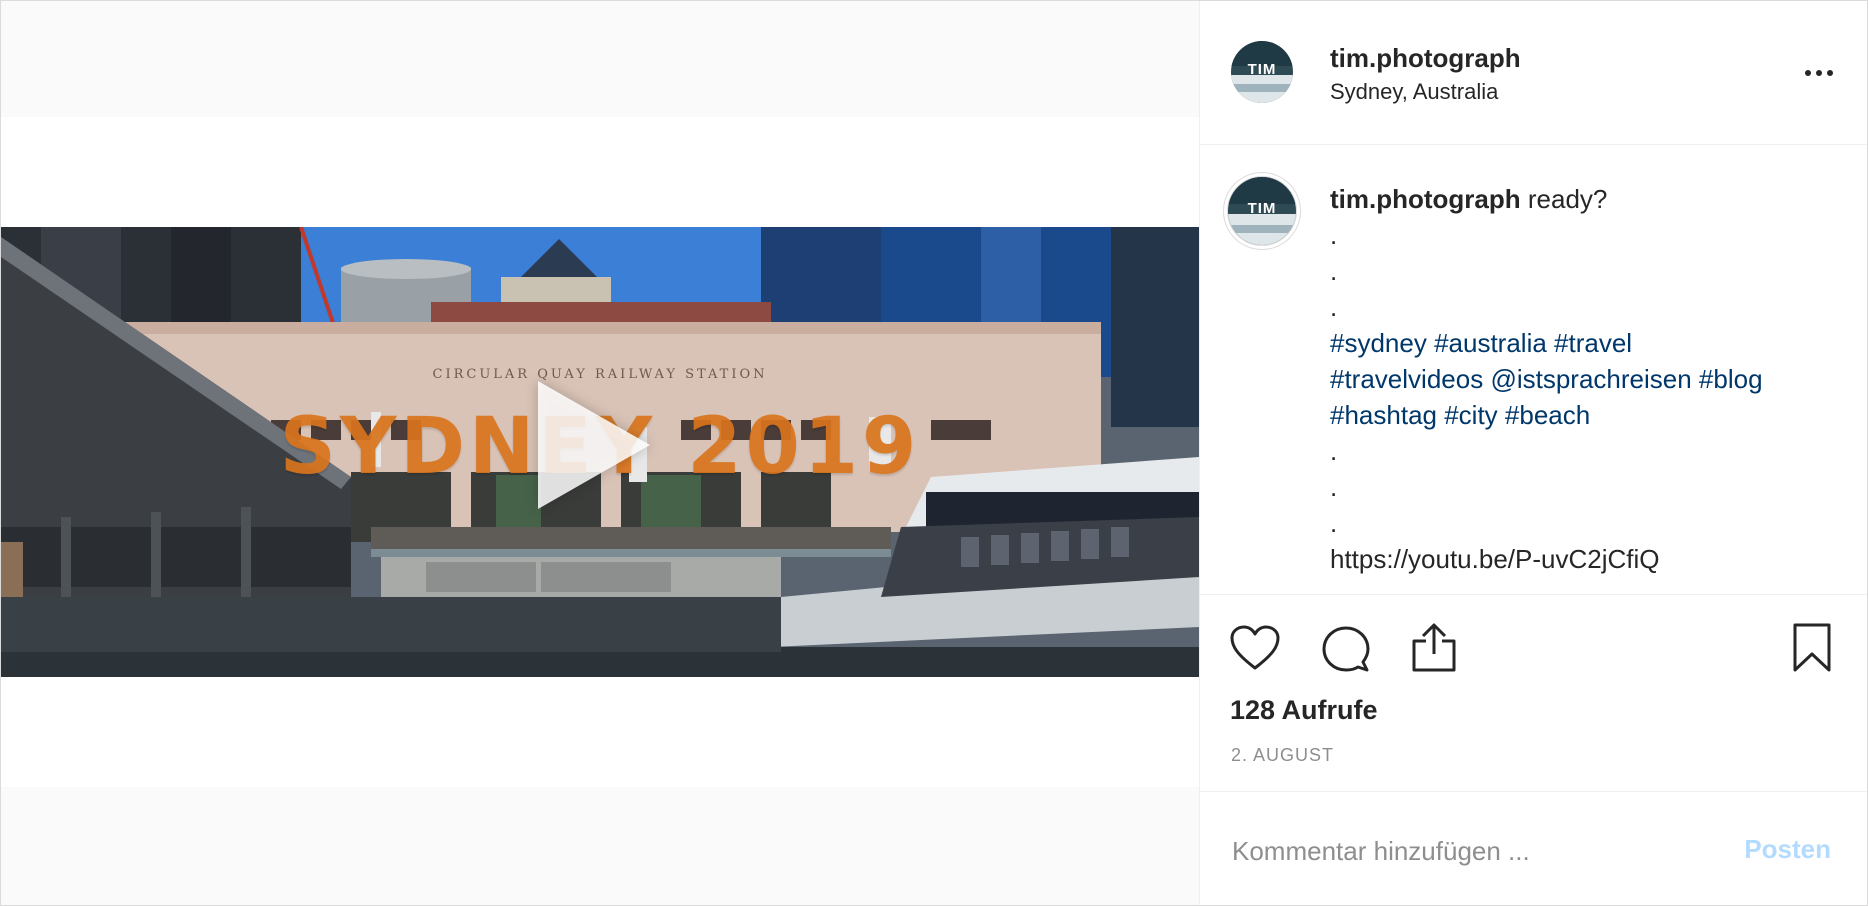 The image size is (1868, 906). I want to click on hashtag-link: #hashtag, so click(1383, 415).